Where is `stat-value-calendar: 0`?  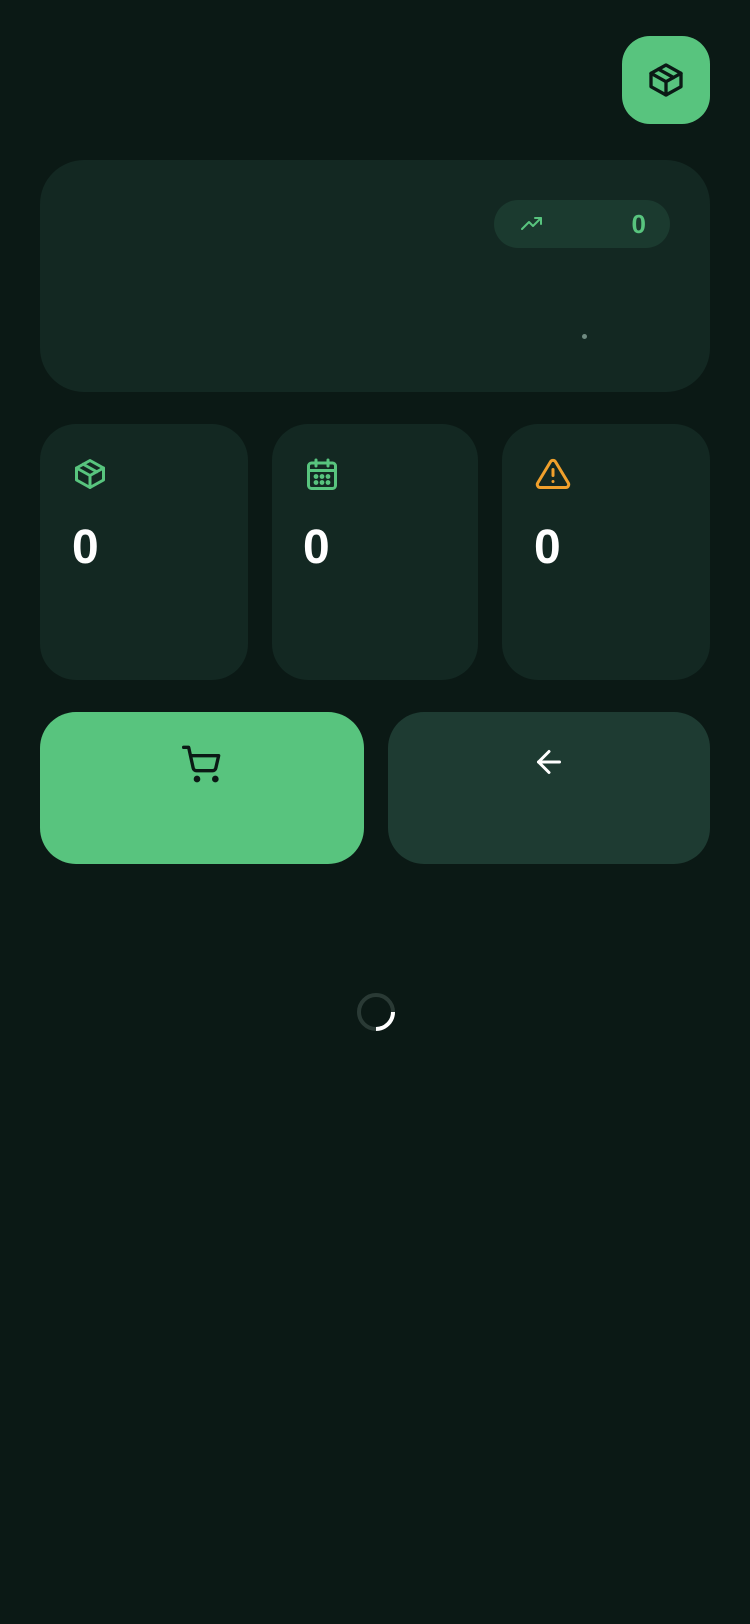 stat-value-calendar: 0 is located at coordinates (316, 547).